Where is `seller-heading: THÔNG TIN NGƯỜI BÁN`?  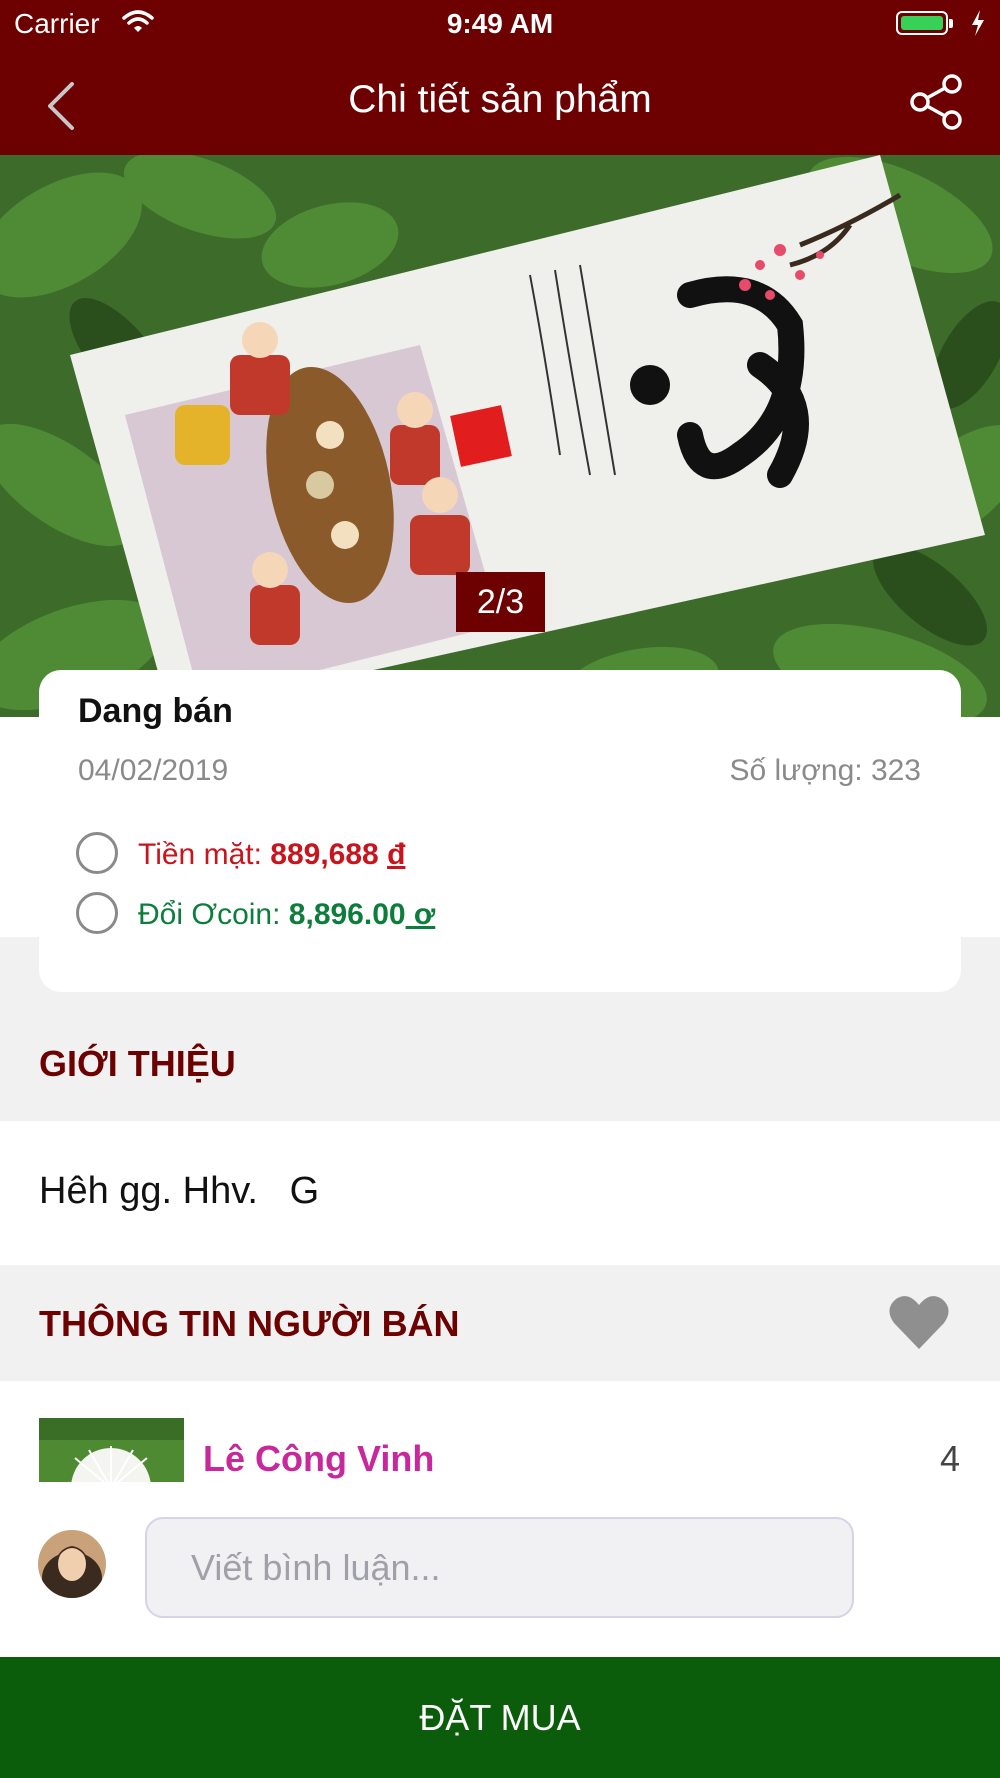 seller-heading: THÔNG TIN NGƯỜI BÁN is located at coordinates (249, 1323).